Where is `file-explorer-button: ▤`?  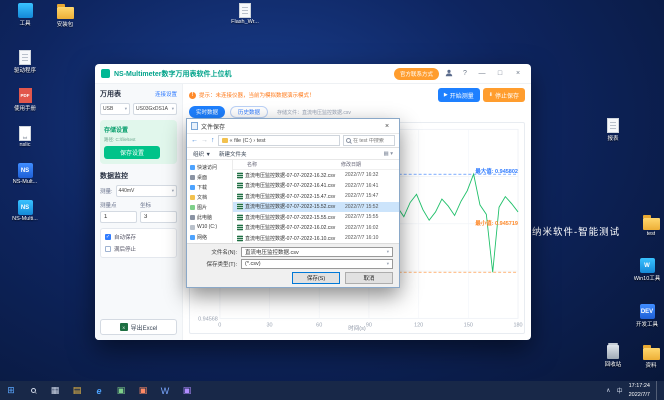
file-explorer-button: ▤ is located at coordinates (77, 390).